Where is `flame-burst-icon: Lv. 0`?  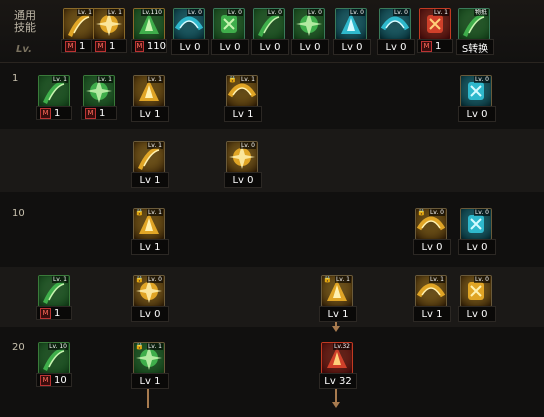
flame-burst-icon: Lv. 0 is located at coordinates (476, 291).